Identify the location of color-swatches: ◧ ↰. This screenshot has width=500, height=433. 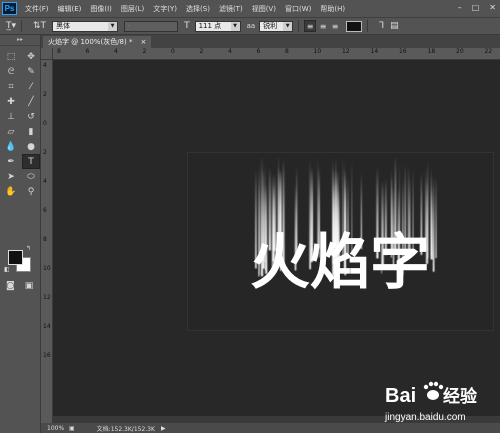
(19, 260).